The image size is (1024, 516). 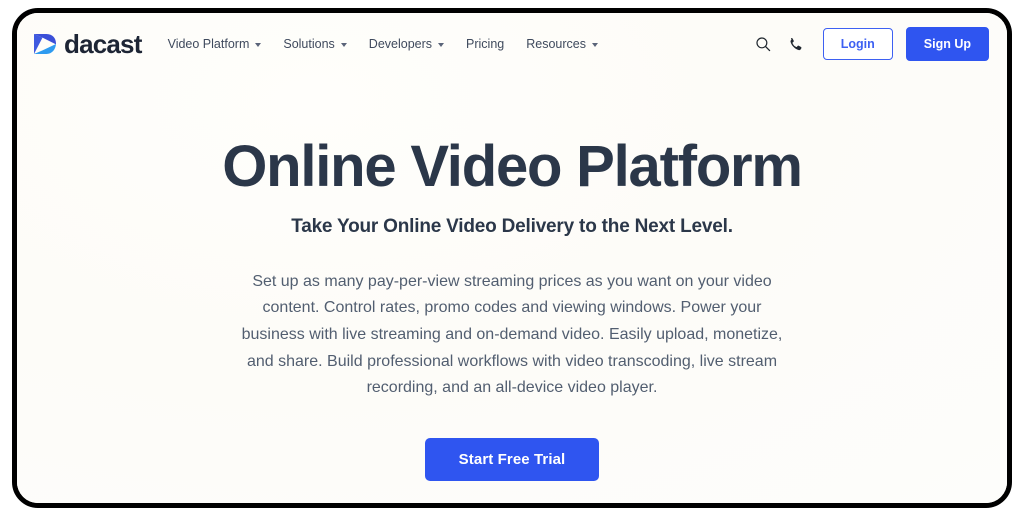 I want to click on nav-item-label: Video Platform, so click(x=208, y=43).